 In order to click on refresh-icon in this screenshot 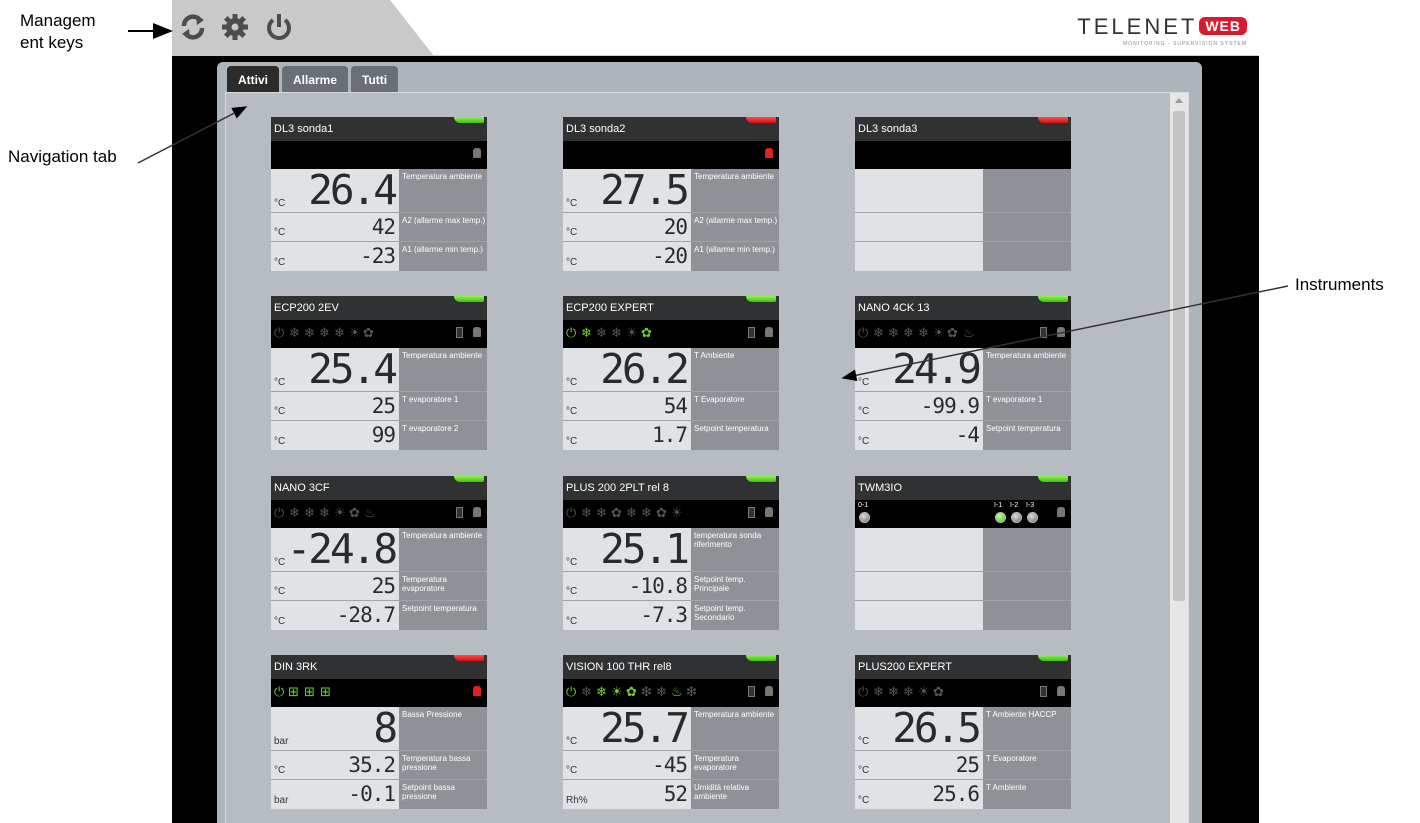, I will do `click(193, 27)`.